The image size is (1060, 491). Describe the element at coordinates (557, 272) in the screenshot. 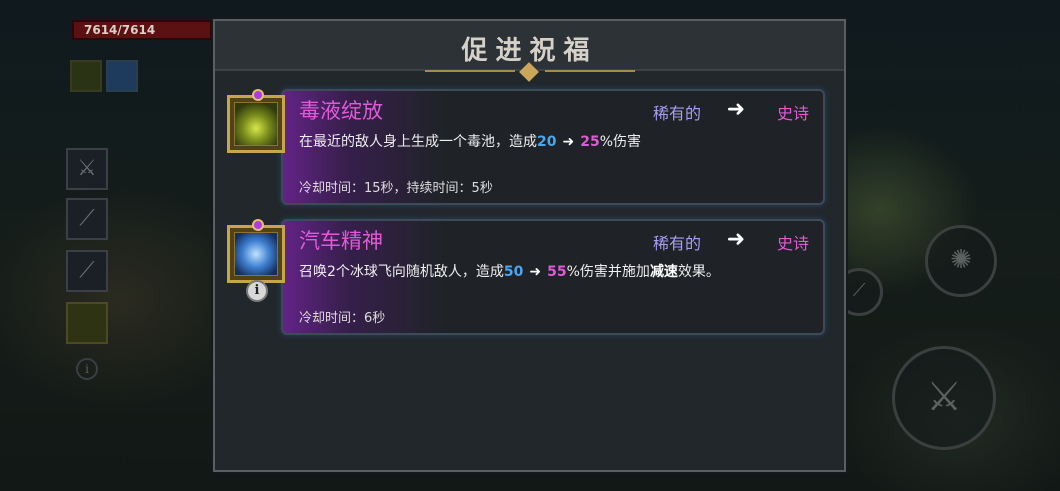

I see `value-new: 55` at that location.